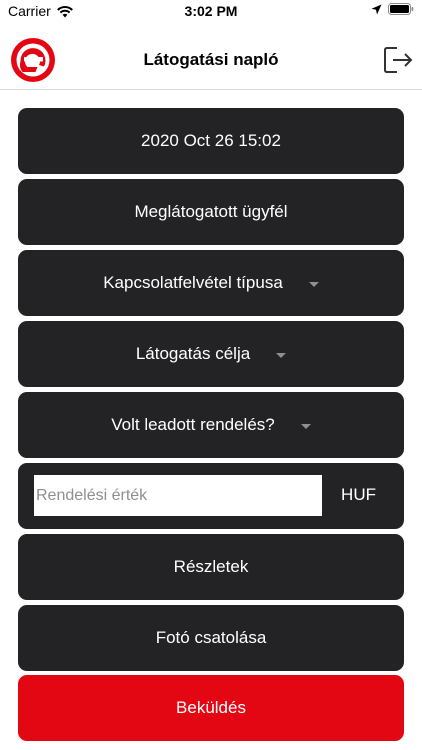 The image size is (422, 750). I want to click on datetime-label: 2020 Oct 26 15:02, so click(211, 140).